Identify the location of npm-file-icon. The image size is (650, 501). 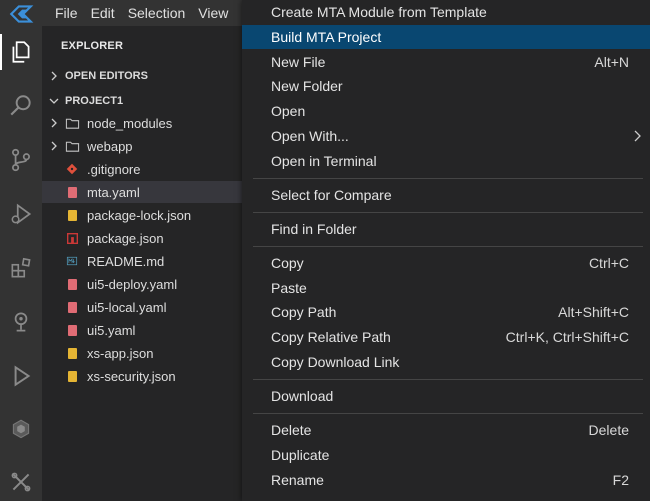
(72, 238).